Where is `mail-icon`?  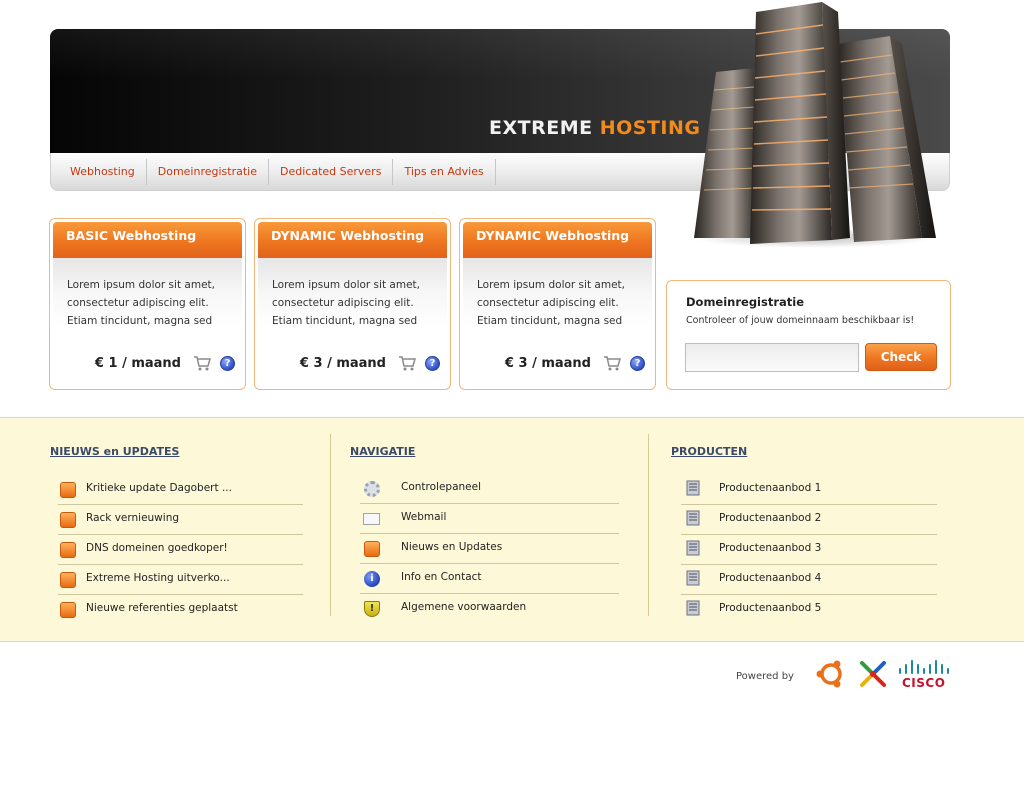
mail-icon is located at coordinates (371, 519).